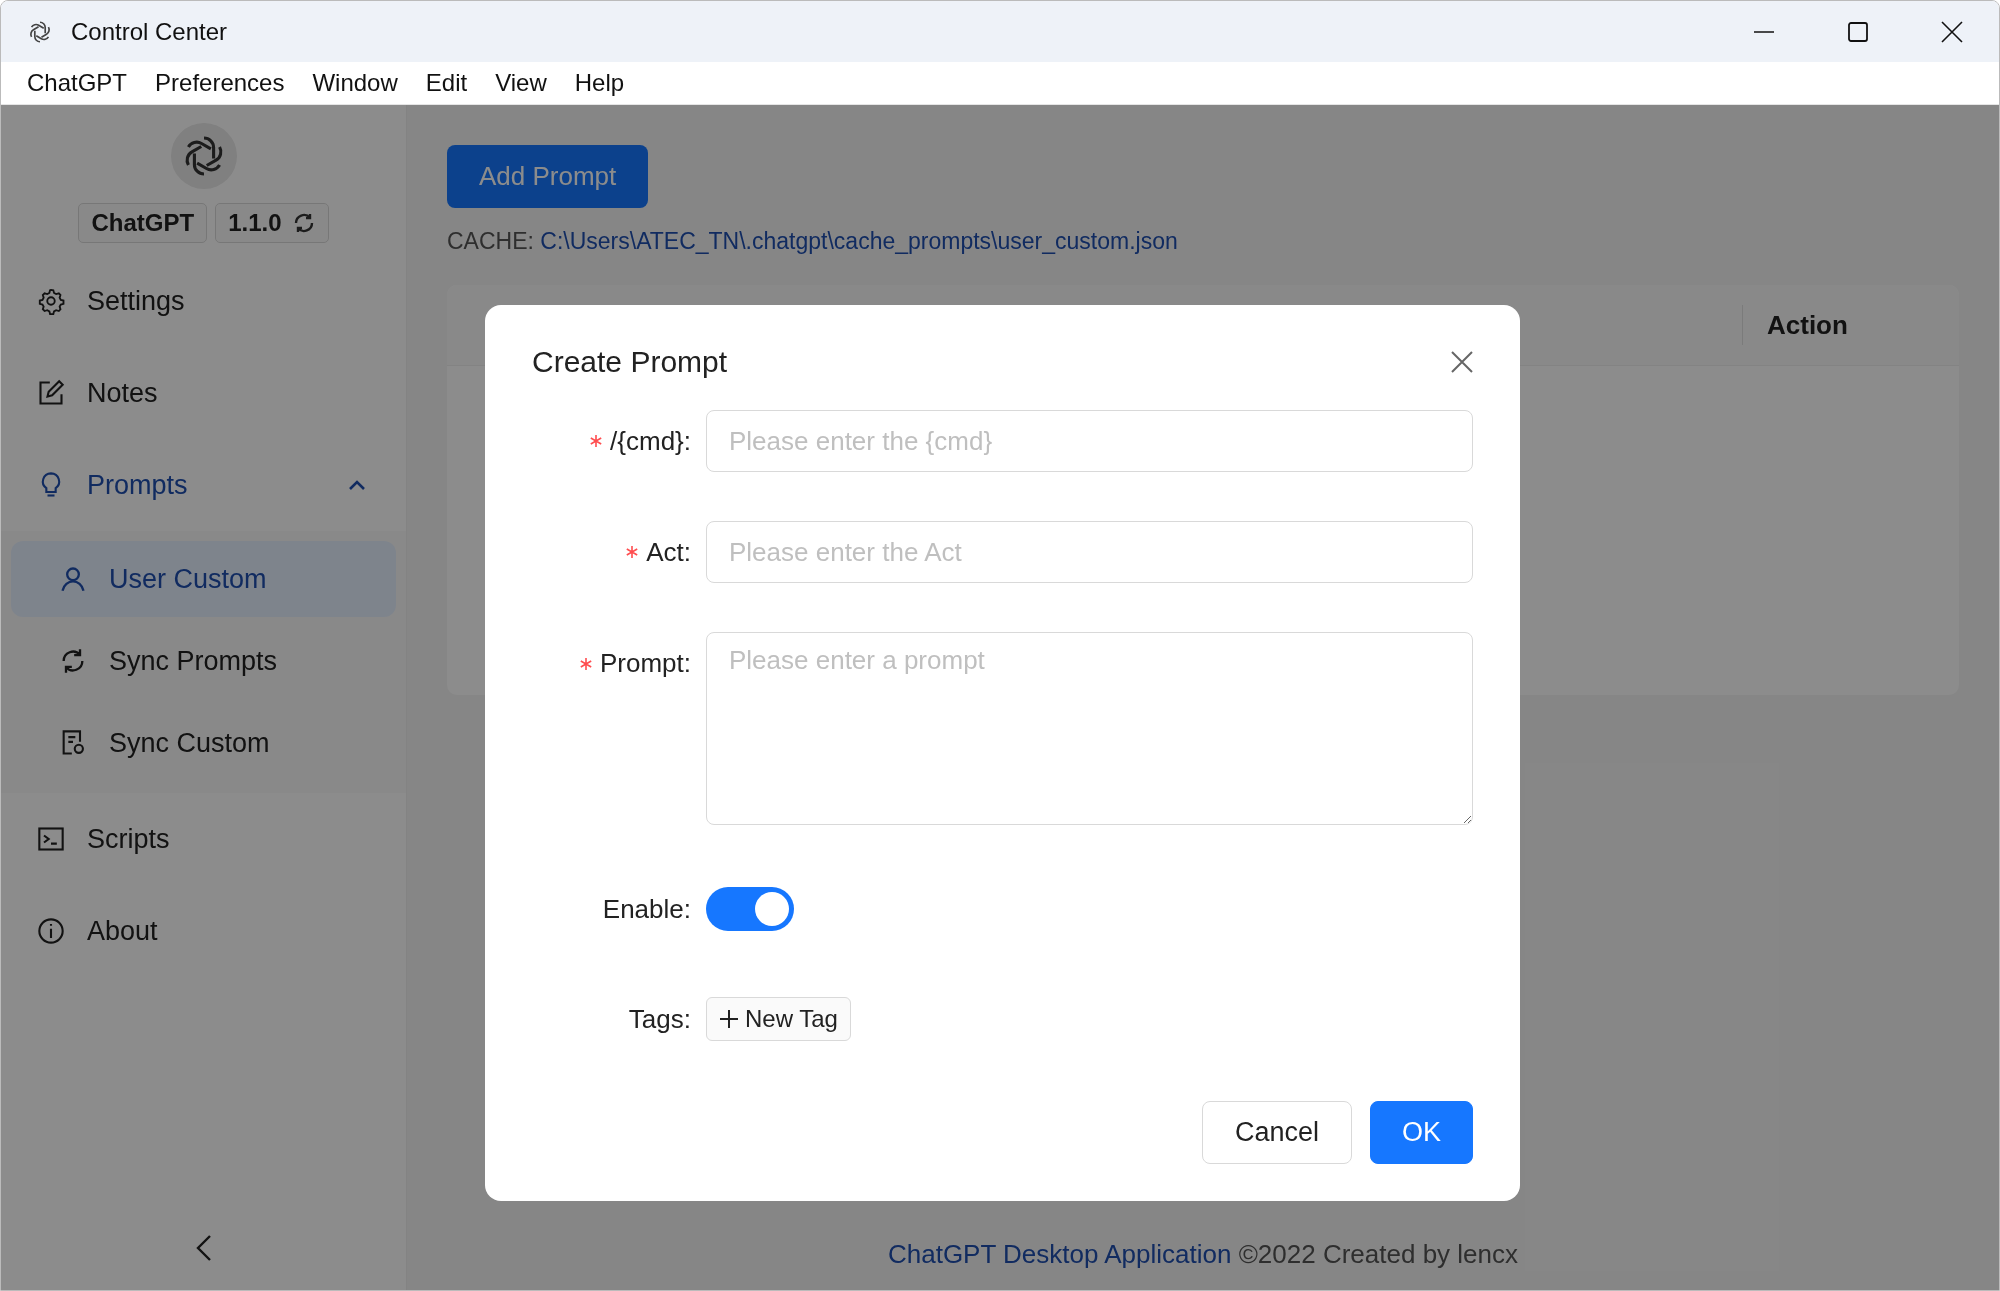 Image resolution: width=2000 pixels, height=1291 pixels. Describe the element at coordinates (659, 1019) in the screenshot. I see `field-label: Tags:` at that location.